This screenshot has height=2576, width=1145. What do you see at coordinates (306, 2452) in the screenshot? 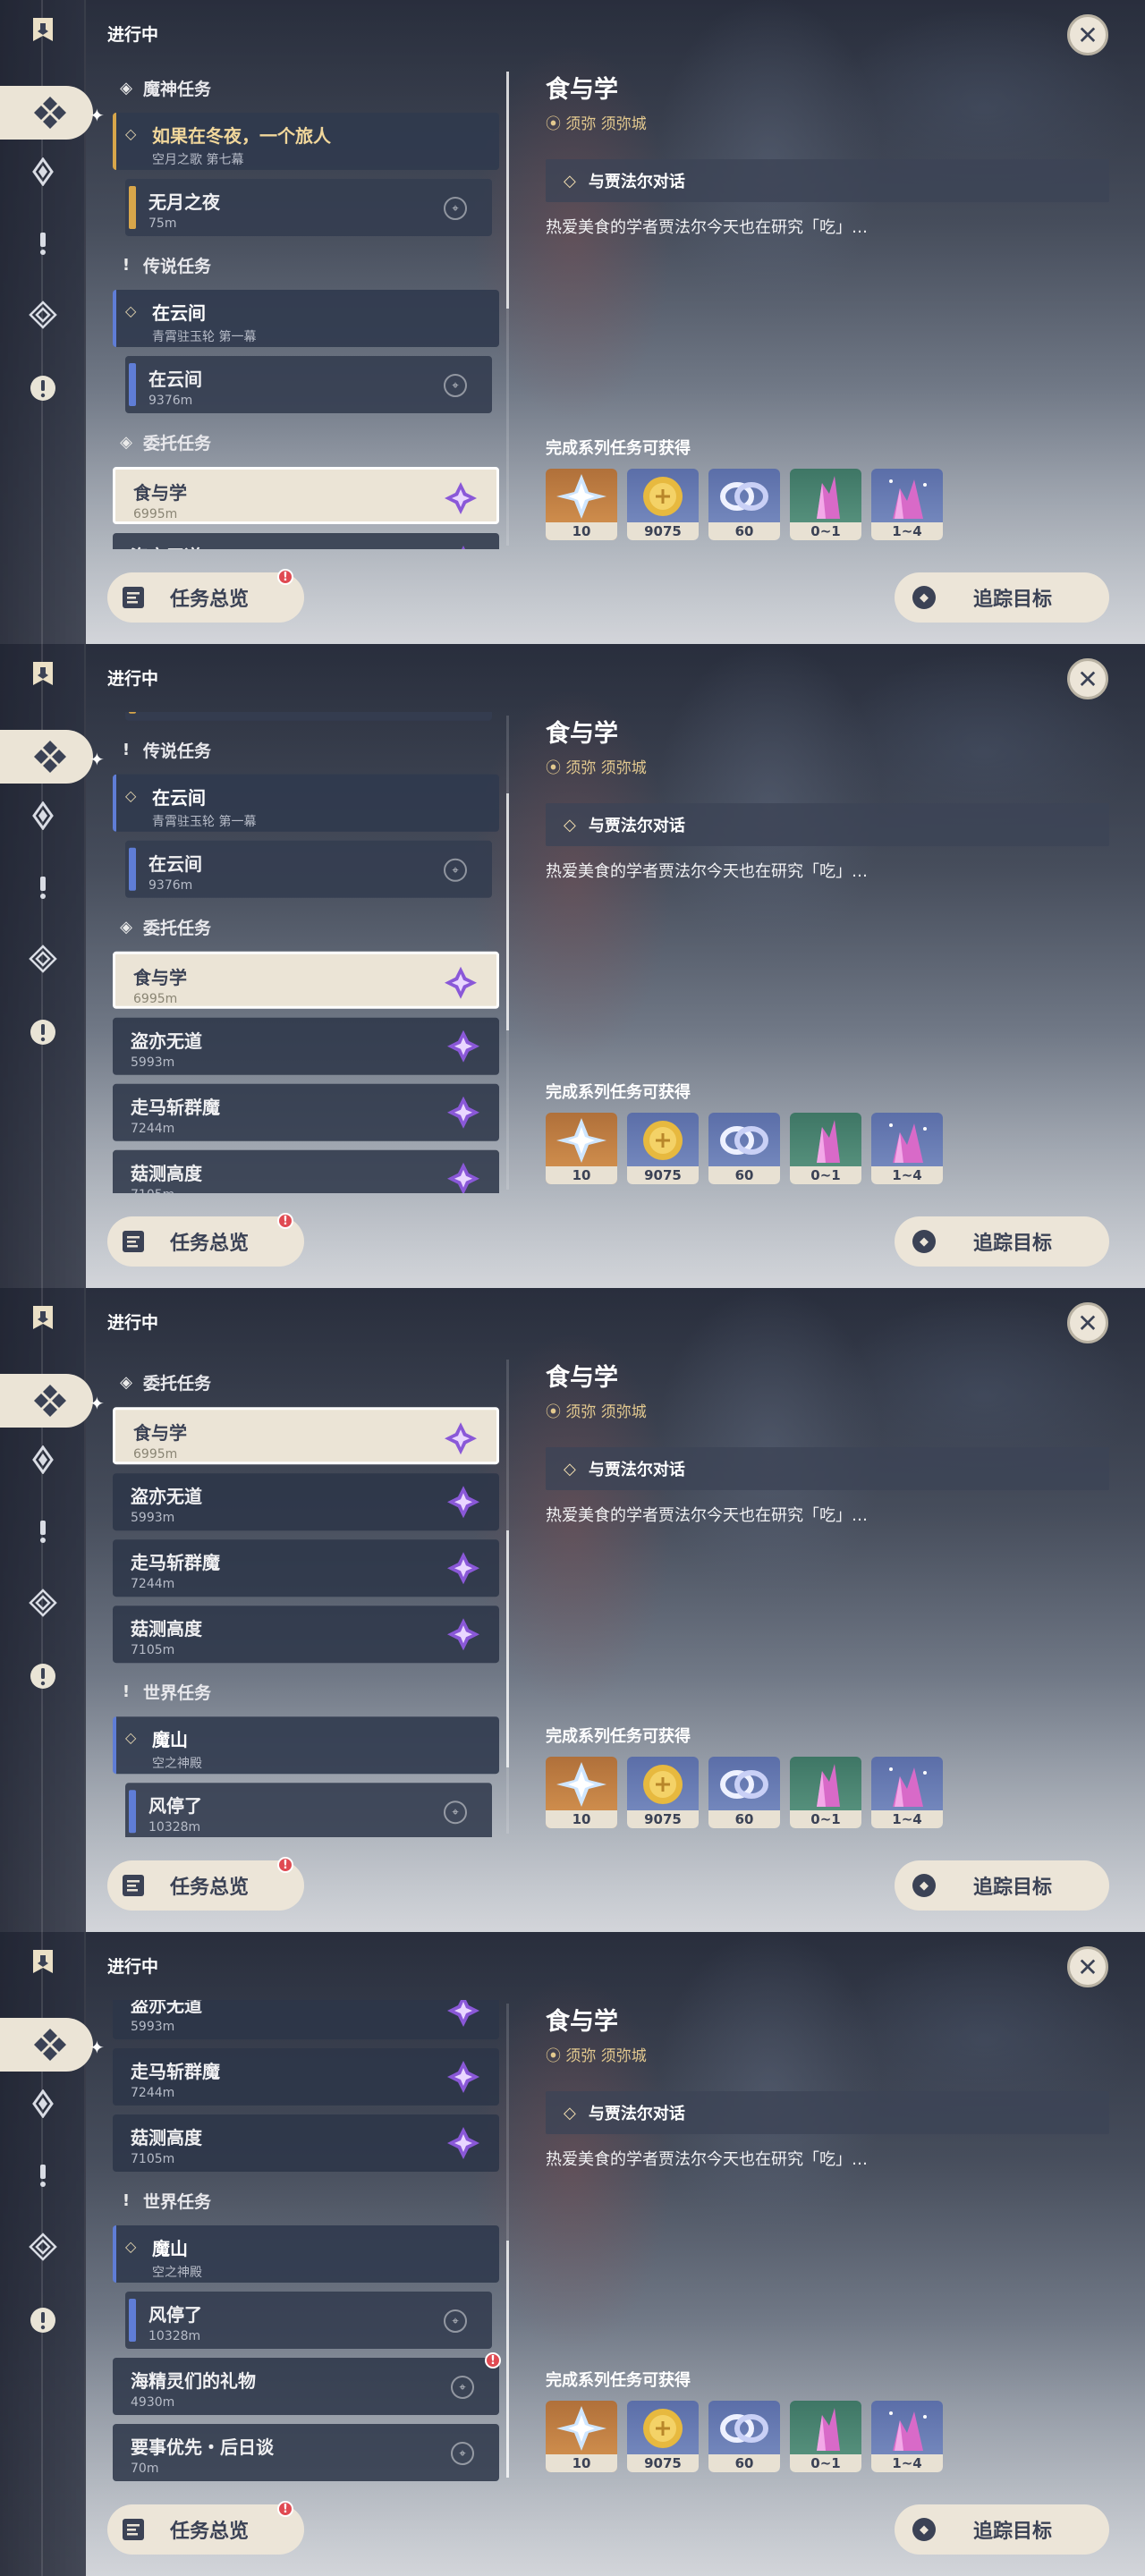
I see `quest-card-priority: 要事优先・后日谈 70m ⌖` at bounding box center [306, 2452].